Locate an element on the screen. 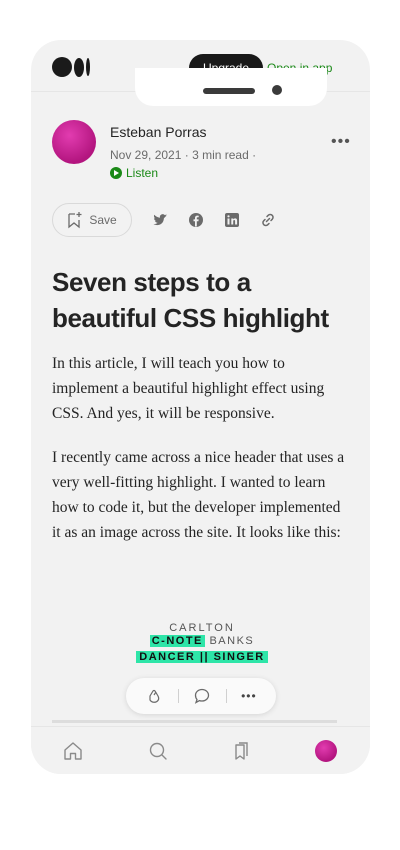 The width and height of the screenshot is (400, 850). play-icon is located at coordinates (116, 173).